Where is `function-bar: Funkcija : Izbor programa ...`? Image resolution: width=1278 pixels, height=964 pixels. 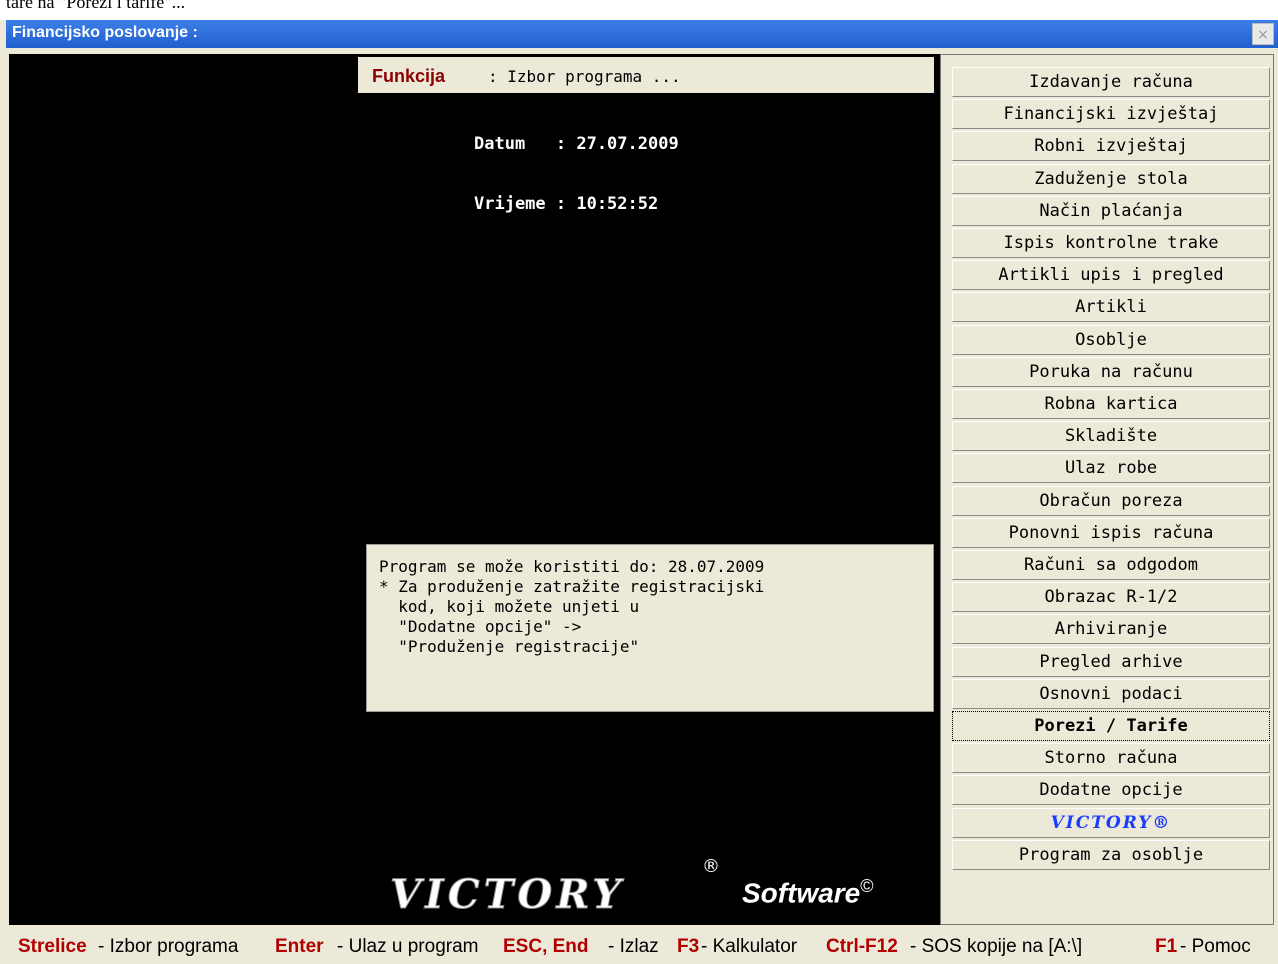 function-bar: Funkcija : Izbor programa ... is located at coordinates (646, 75).